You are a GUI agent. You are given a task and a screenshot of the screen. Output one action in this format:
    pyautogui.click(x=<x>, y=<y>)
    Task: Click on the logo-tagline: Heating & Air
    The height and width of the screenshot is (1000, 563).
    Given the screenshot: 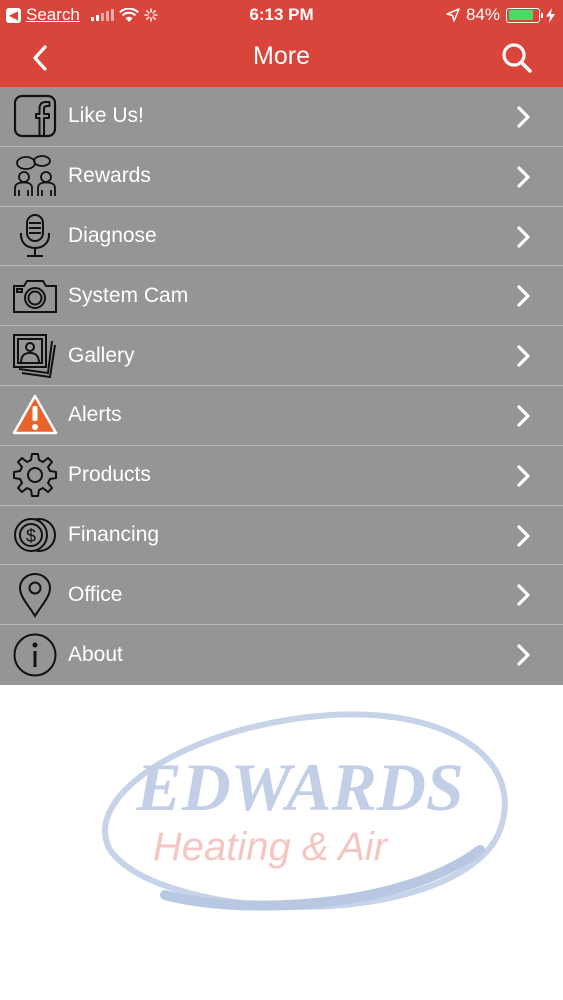 What is the action you would take?
    pyautogui.click(x=271, y=847)
    